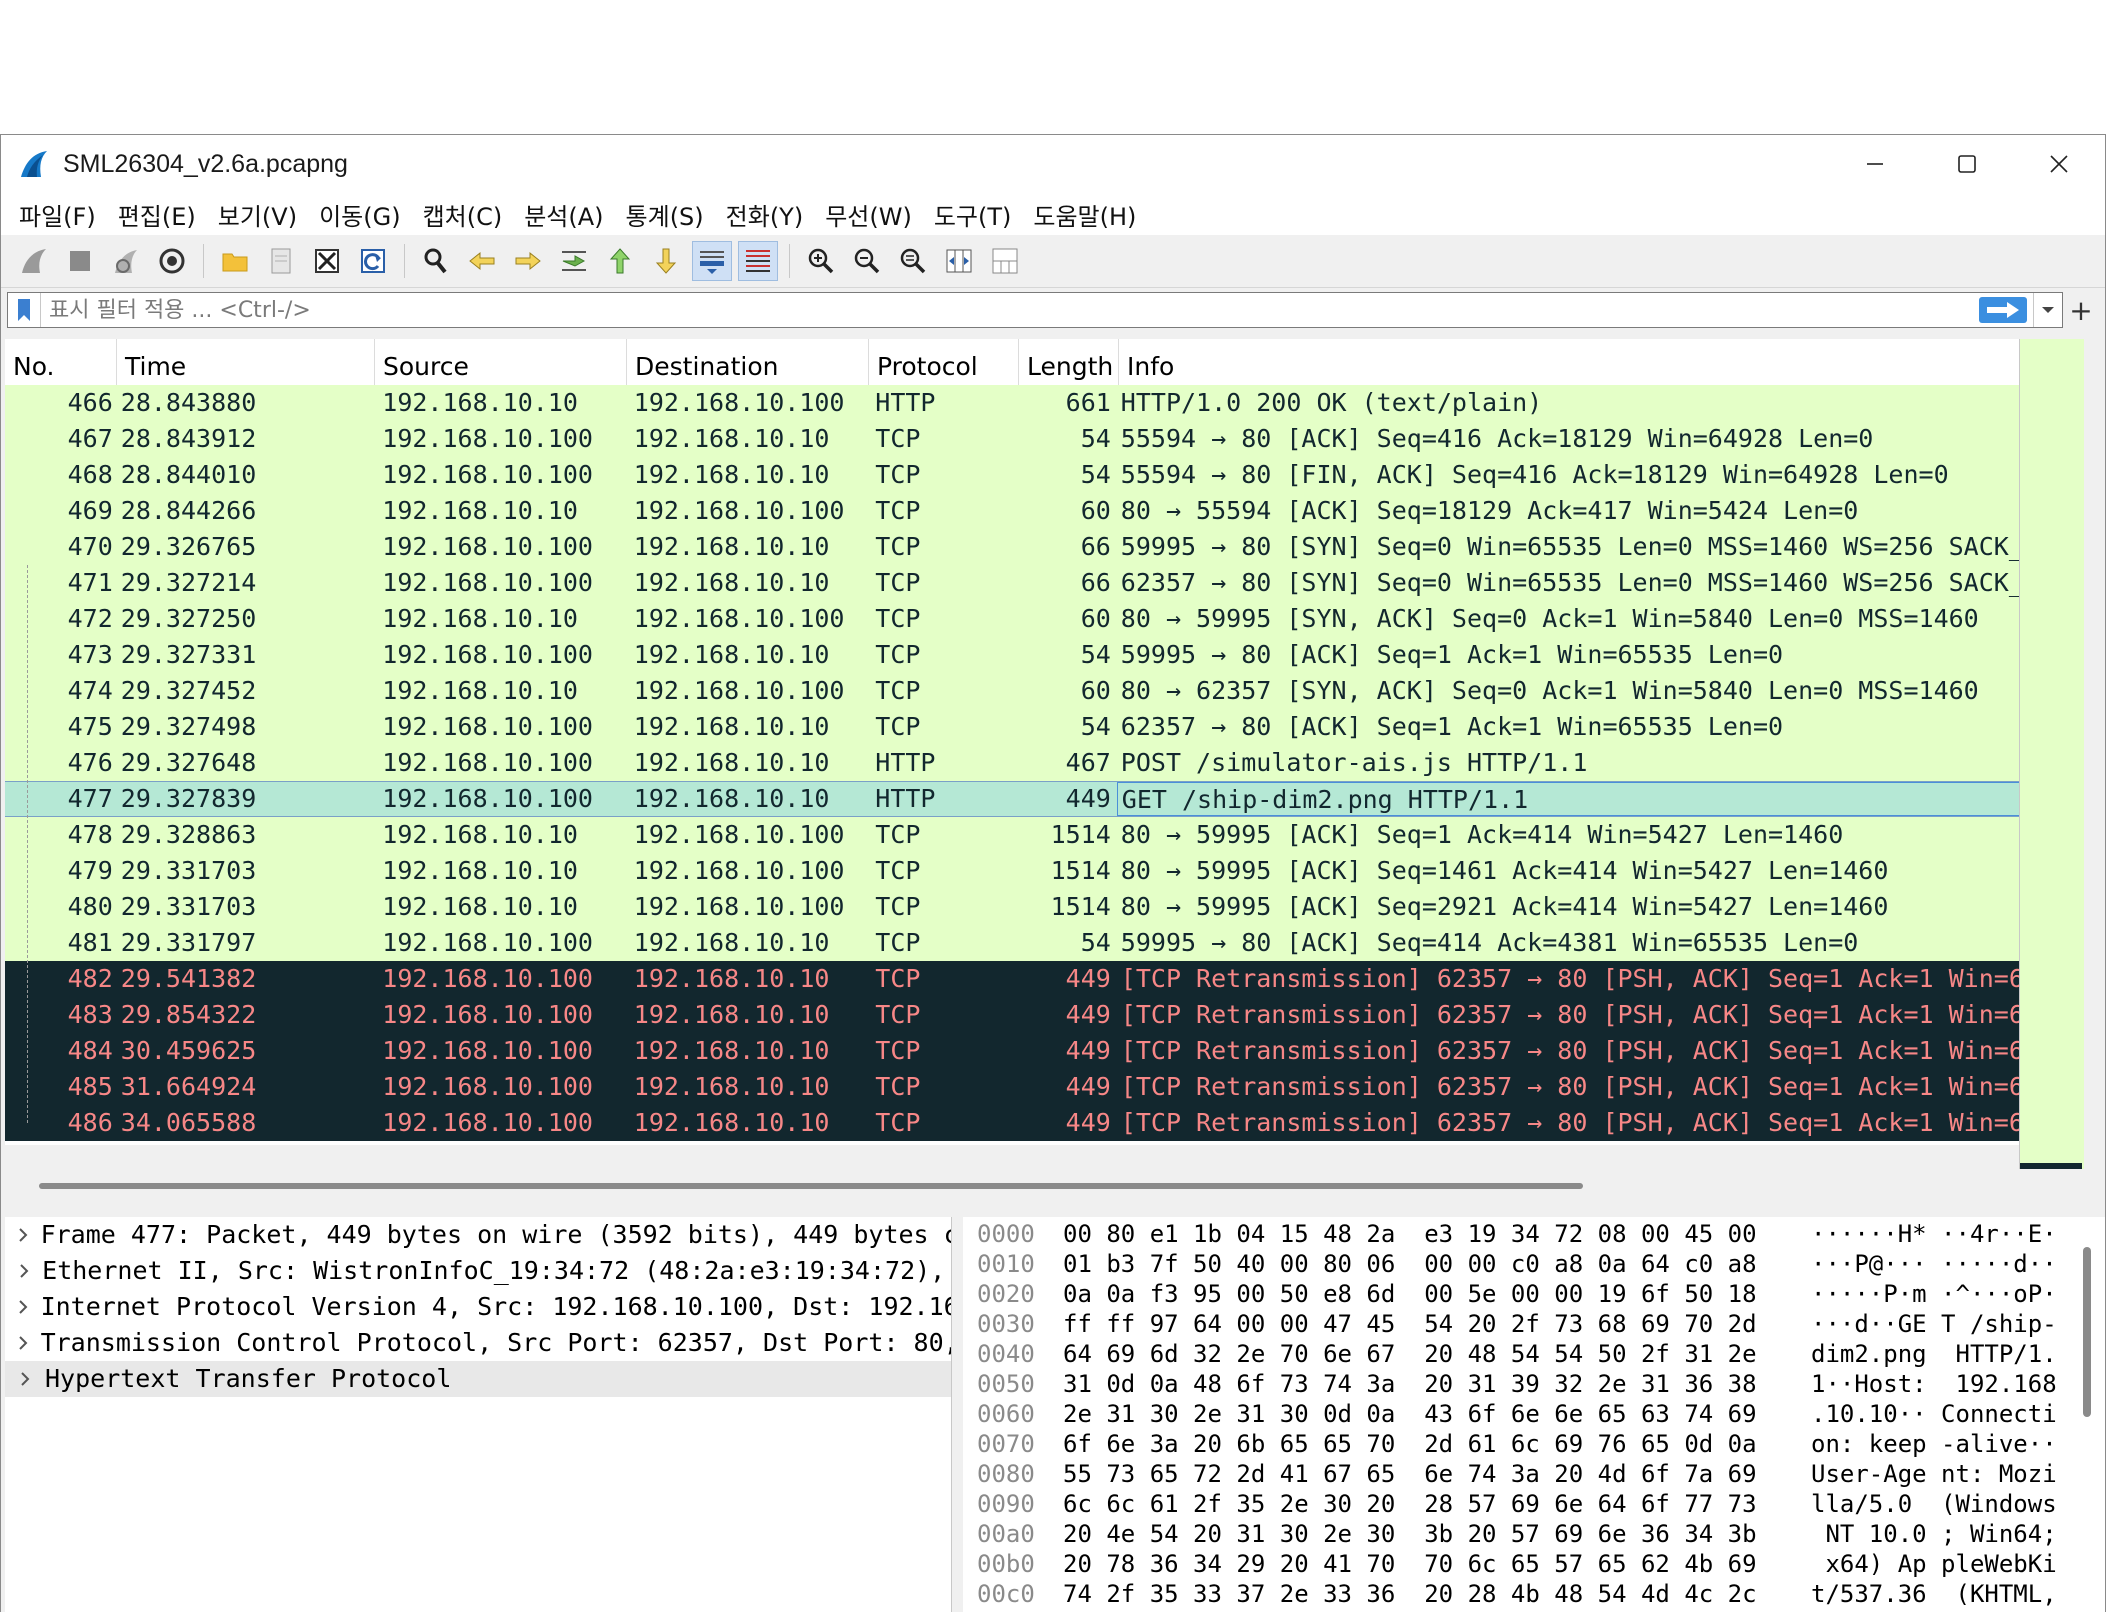 Image resolution: width=2108 pixels, height=1612 pixels. Describe the element at coordinates (235, 261) in the screenshot. I see `open-file-button` at that location.